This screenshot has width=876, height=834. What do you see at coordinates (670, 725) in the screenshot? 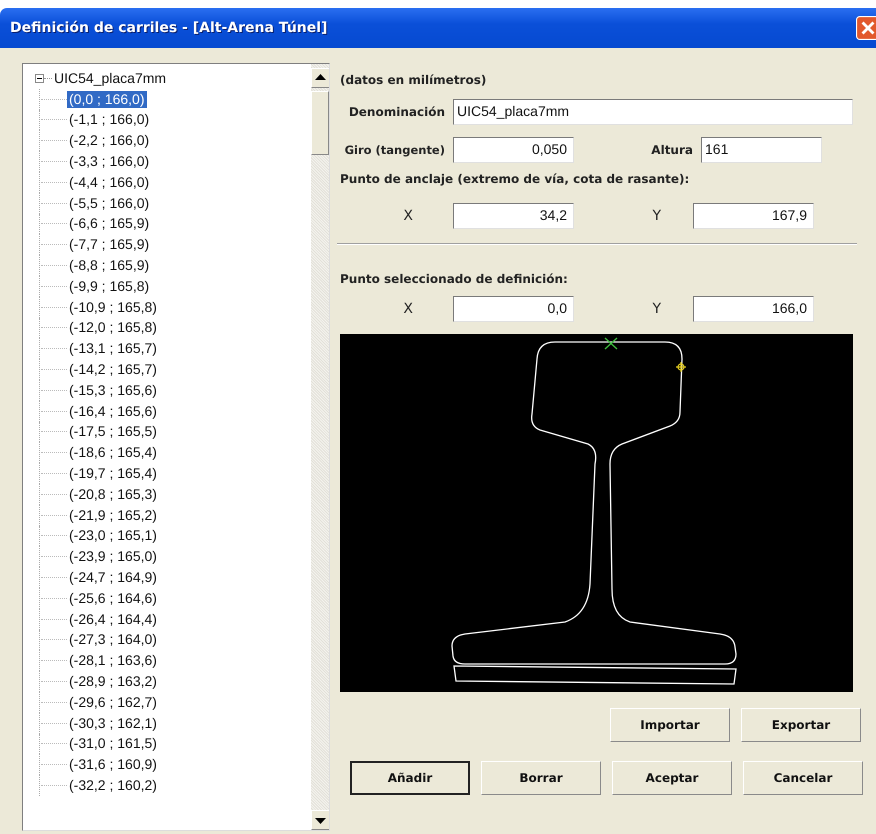
I see `dialog-button: Importar` at bounding box center [670, 725].